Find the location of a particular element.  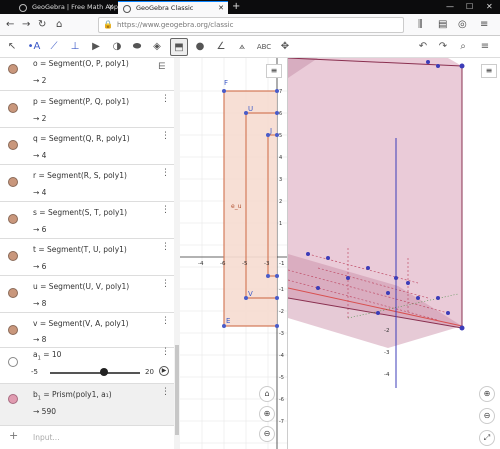

point-tool-icon: •A is located at coordinates (34, 47).